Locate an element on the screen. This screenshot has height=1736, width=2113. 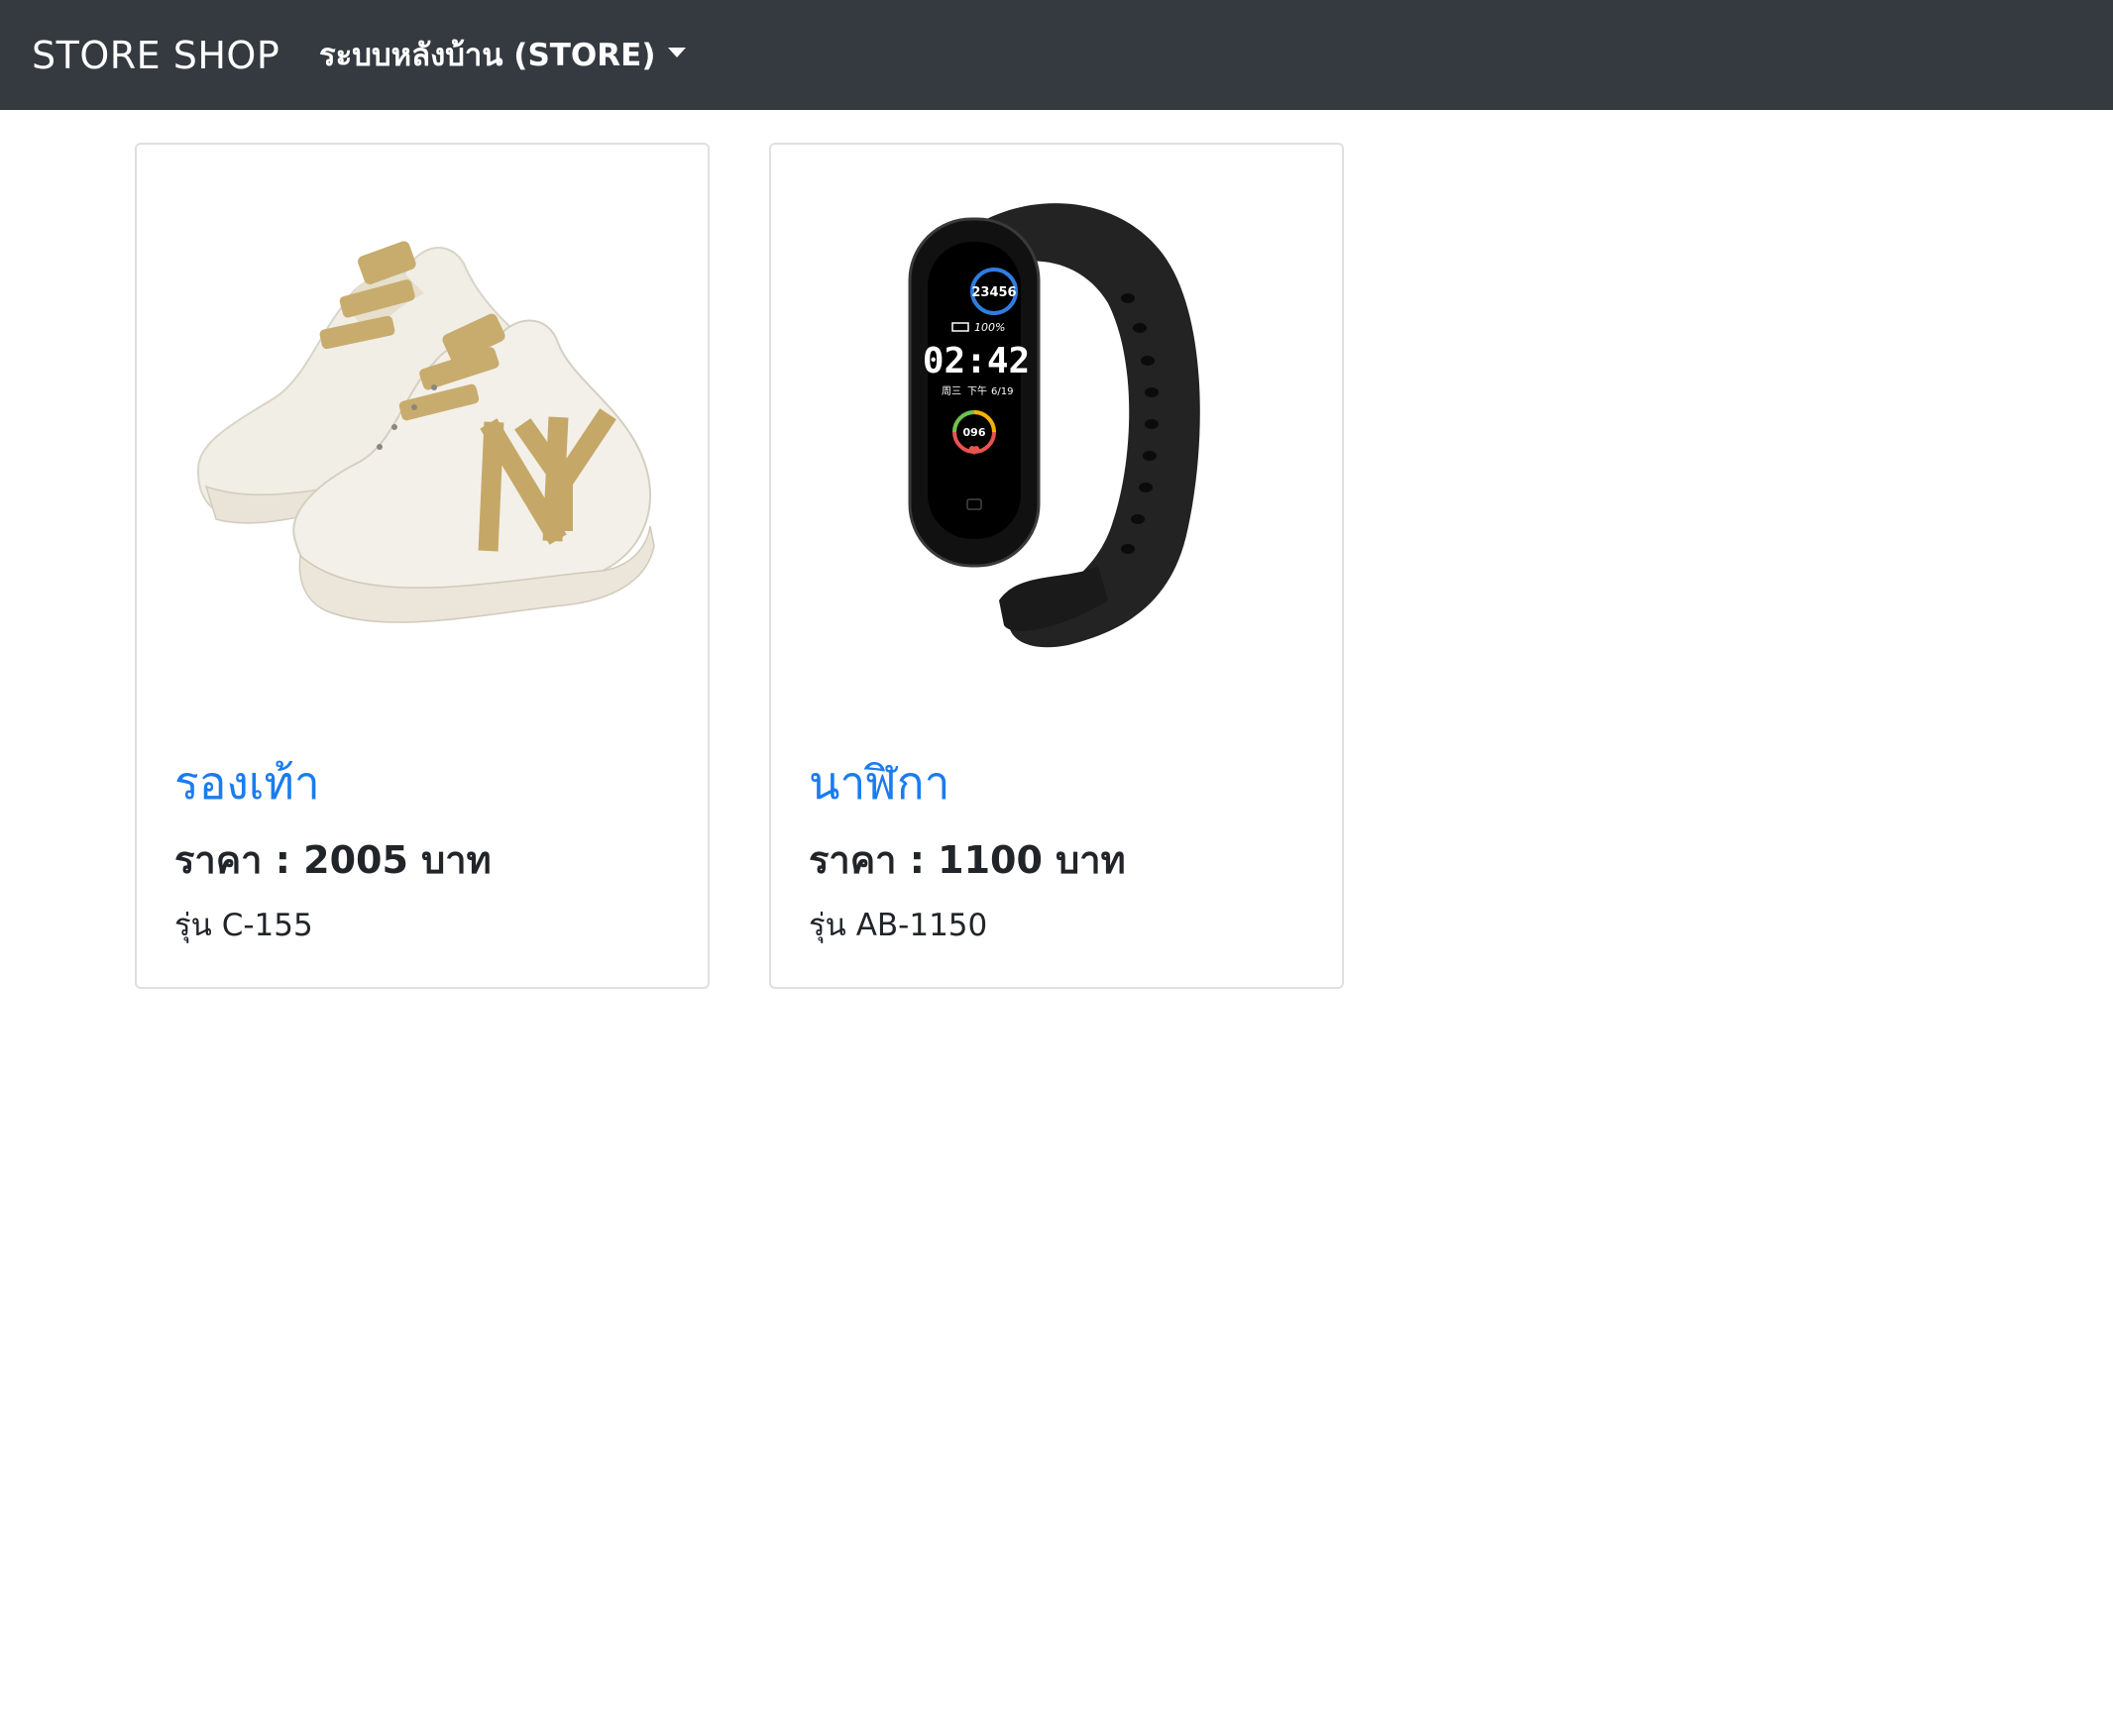
store-admin-dropdown-label: ระบบหลังบ้าน (STORE) is located at coordinates (487, 55).